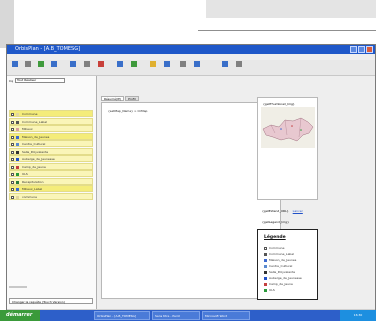  What do you see at coordinates (353, 49) in the screenshot?
I see `minimize-button` at bounding box center [353, 49].